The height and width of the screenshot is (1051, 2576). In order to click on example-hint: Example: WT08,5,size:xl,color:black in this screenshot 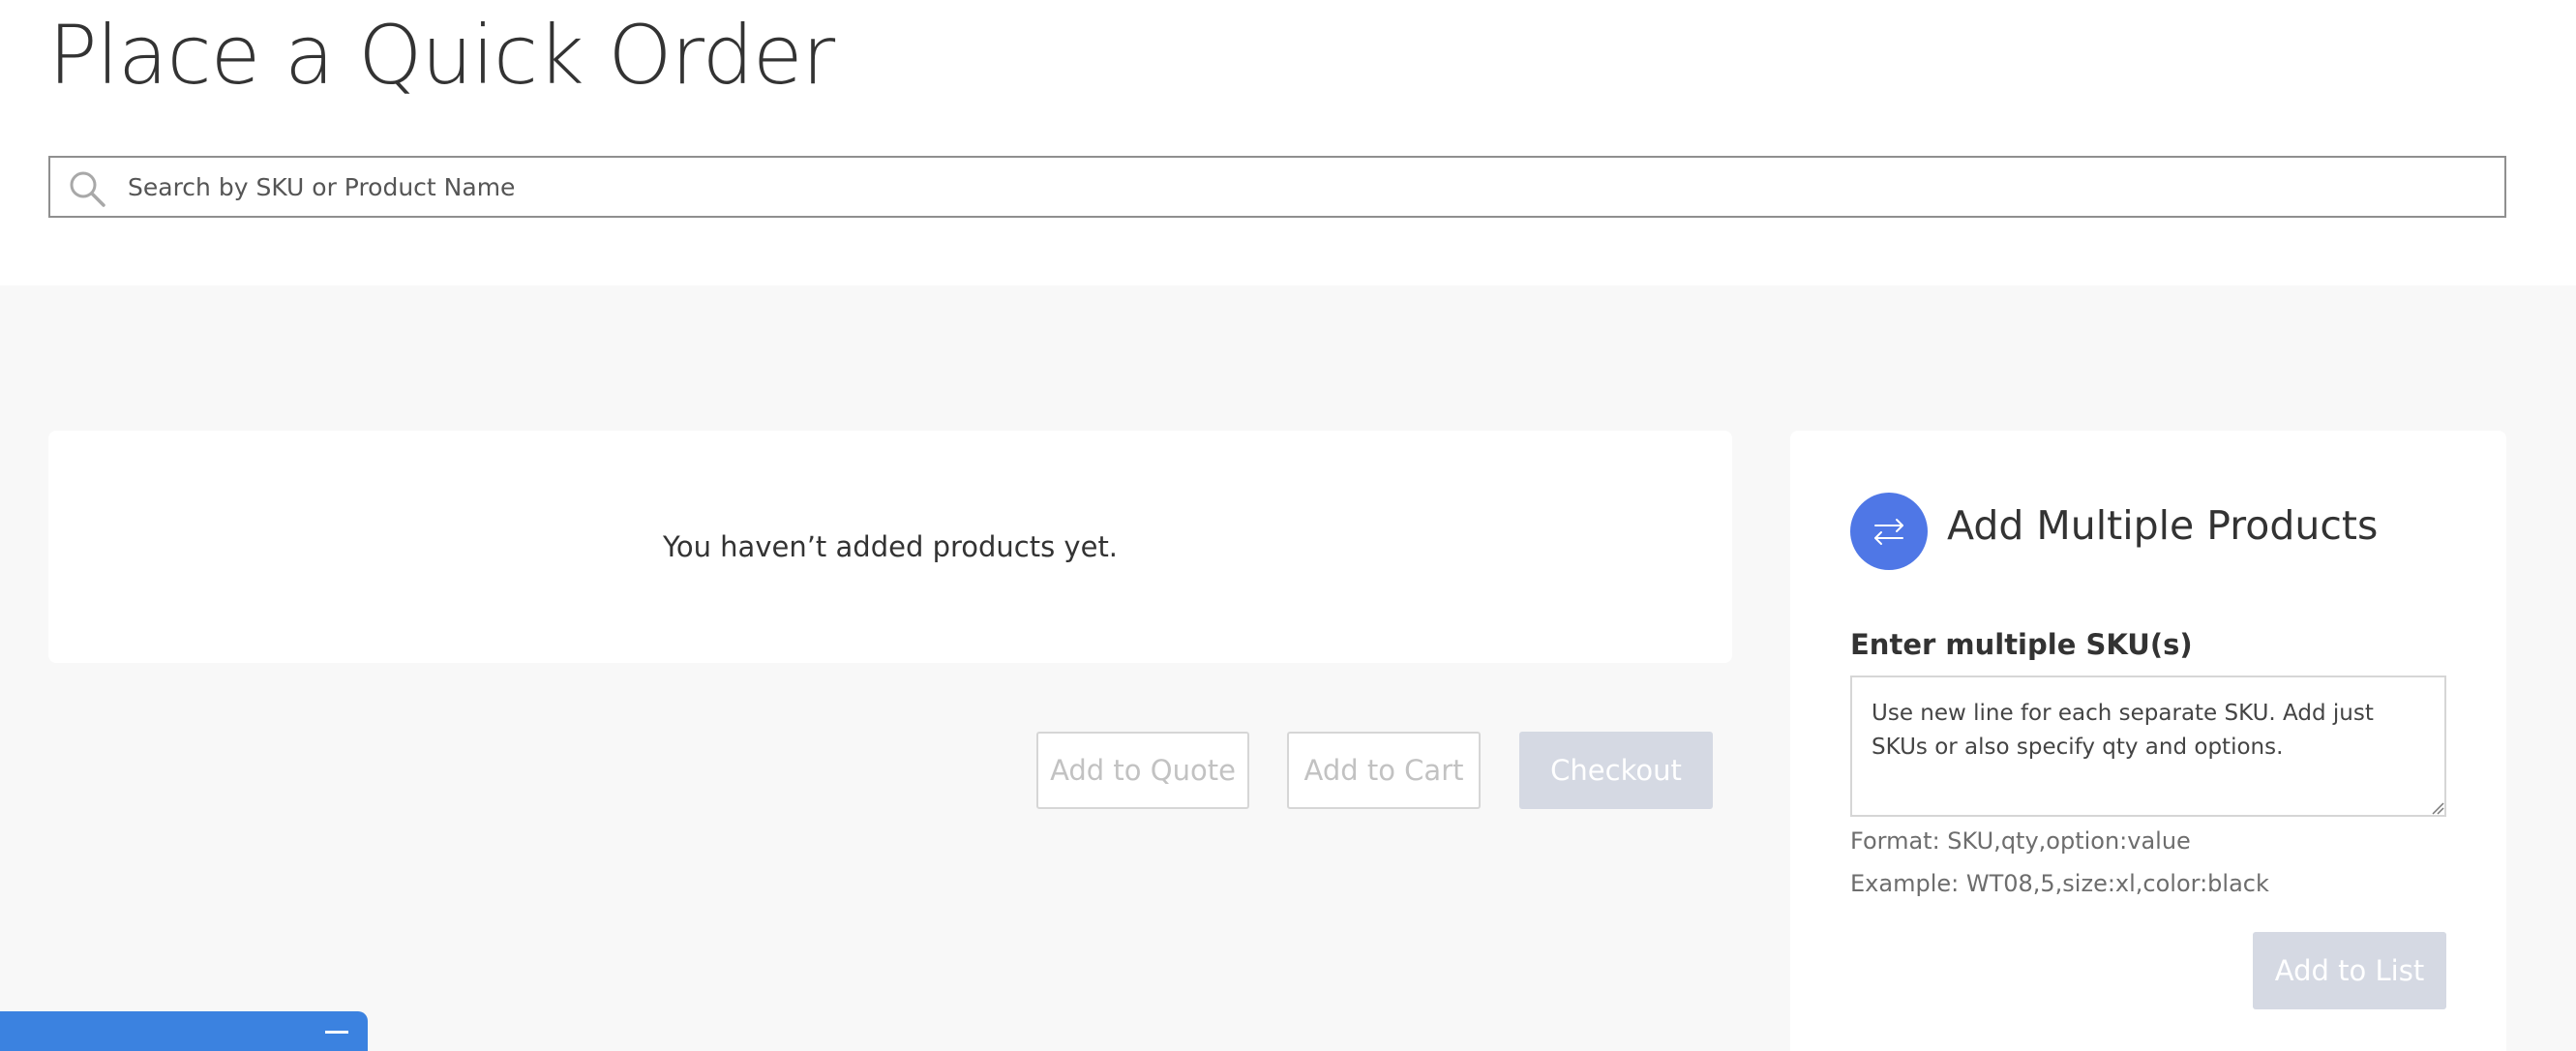, I will do `click(2059, 883)`.